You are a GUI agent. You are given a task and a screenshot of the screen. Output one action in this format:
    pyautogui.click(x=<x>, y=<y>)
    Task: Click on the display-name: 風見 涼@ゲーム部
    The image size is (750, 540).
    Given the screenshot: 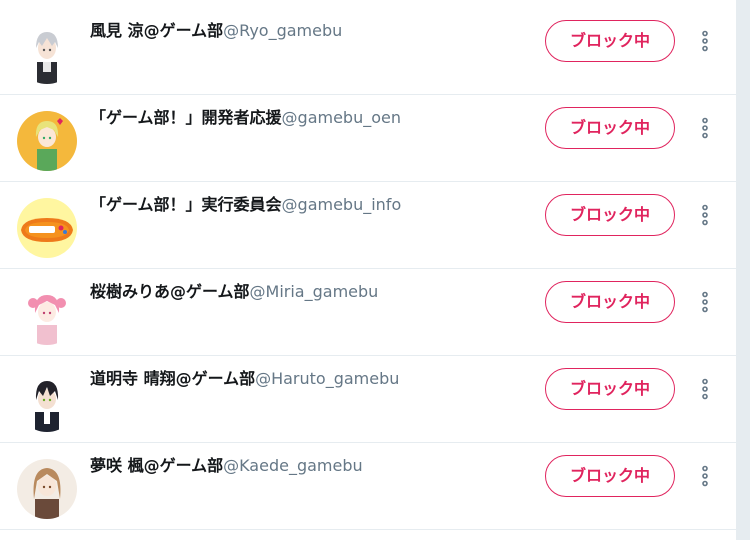 What is the action you would take?
    pyautogui.click(x=156, y=30)
    